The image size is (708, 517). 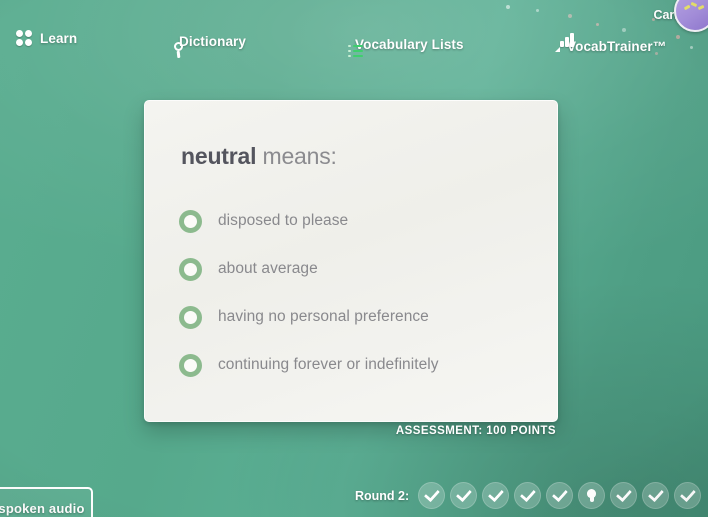 I want to click on answer-choice: having no personal preference, so click(x=358, y=317).